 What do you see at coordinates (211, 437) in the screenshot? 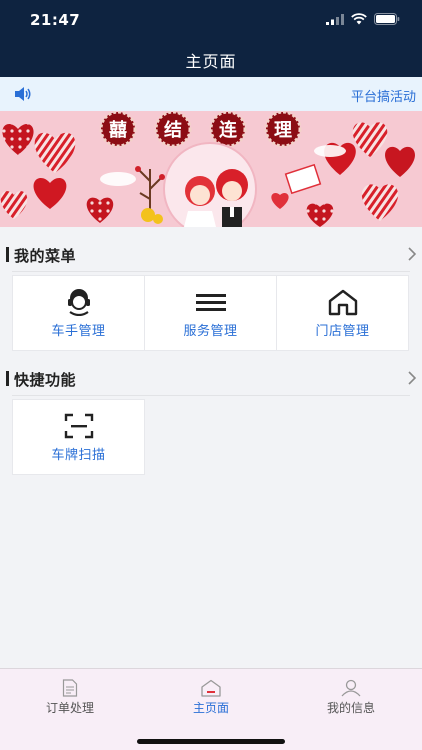
I see `quick-grid: 车牌扫描` at bounding box center [211, 437].